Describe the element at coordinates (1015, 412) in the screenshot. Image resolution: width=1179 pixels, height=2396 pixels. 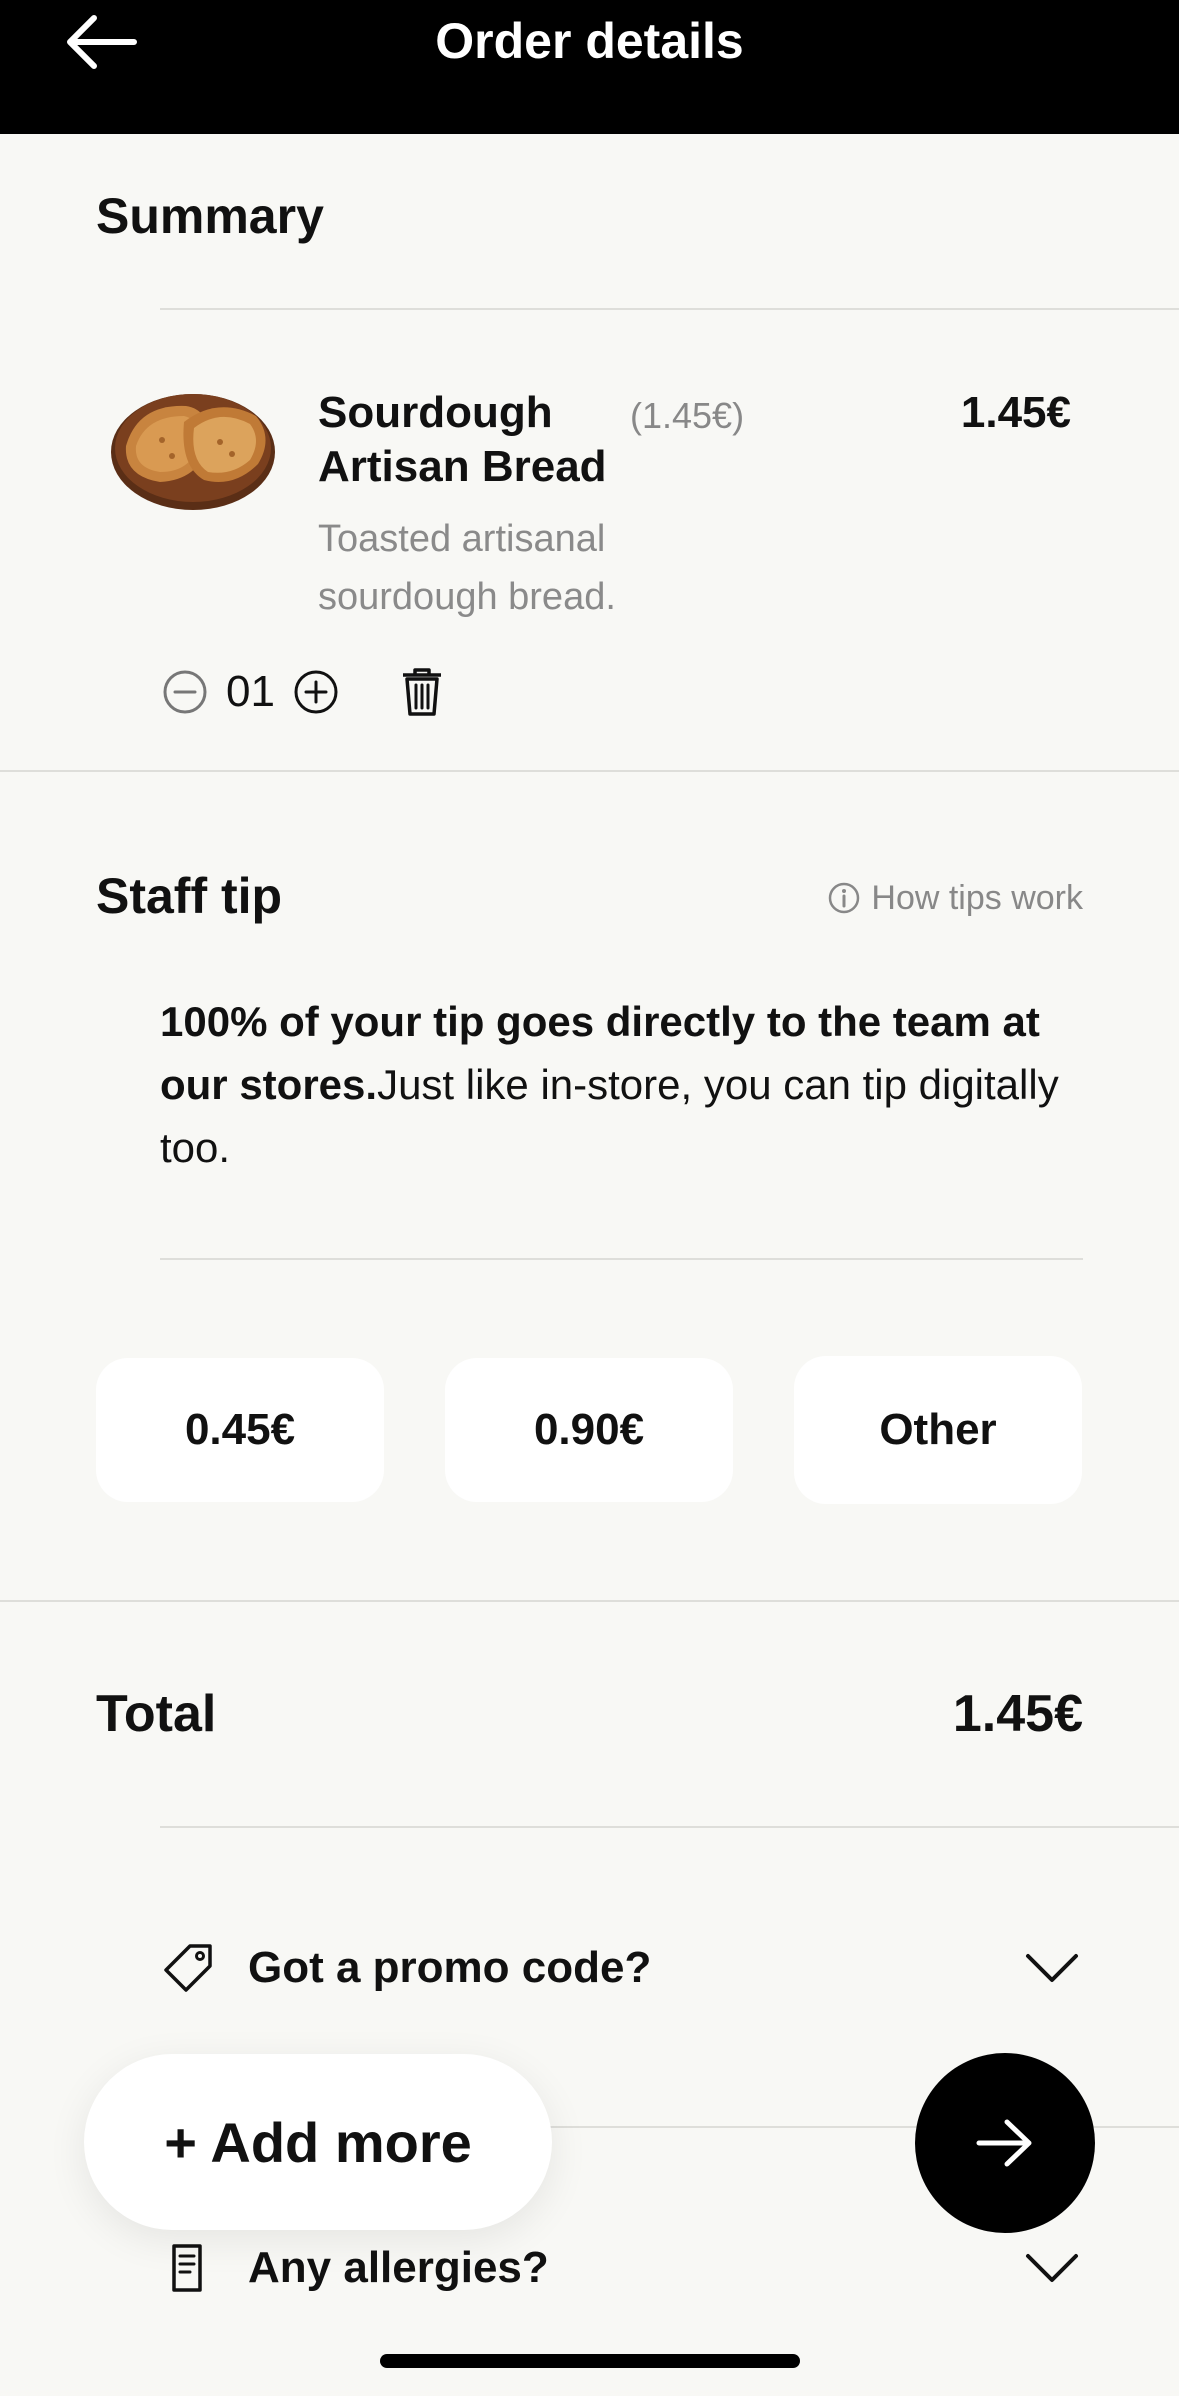
I see `line-price: 1.45€` at that location.